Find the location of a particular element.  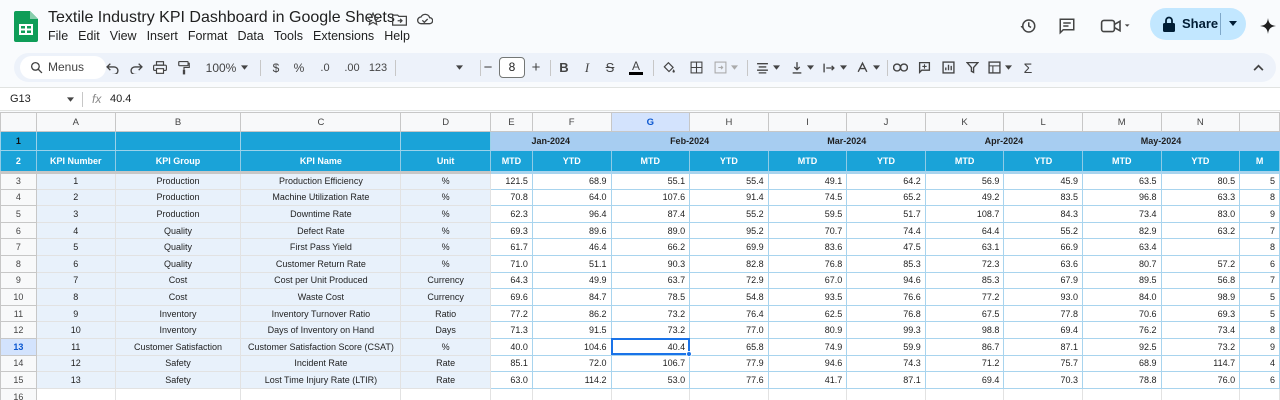

row-header-9: 9 is located at coordinates (18, 280).